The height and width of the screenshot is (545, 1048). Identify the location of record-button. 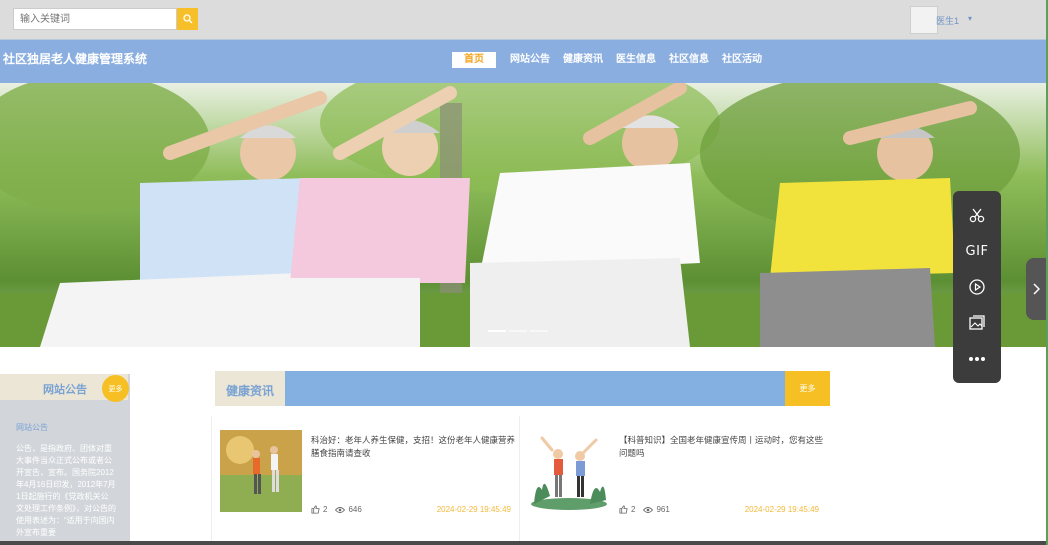
(977, 287).